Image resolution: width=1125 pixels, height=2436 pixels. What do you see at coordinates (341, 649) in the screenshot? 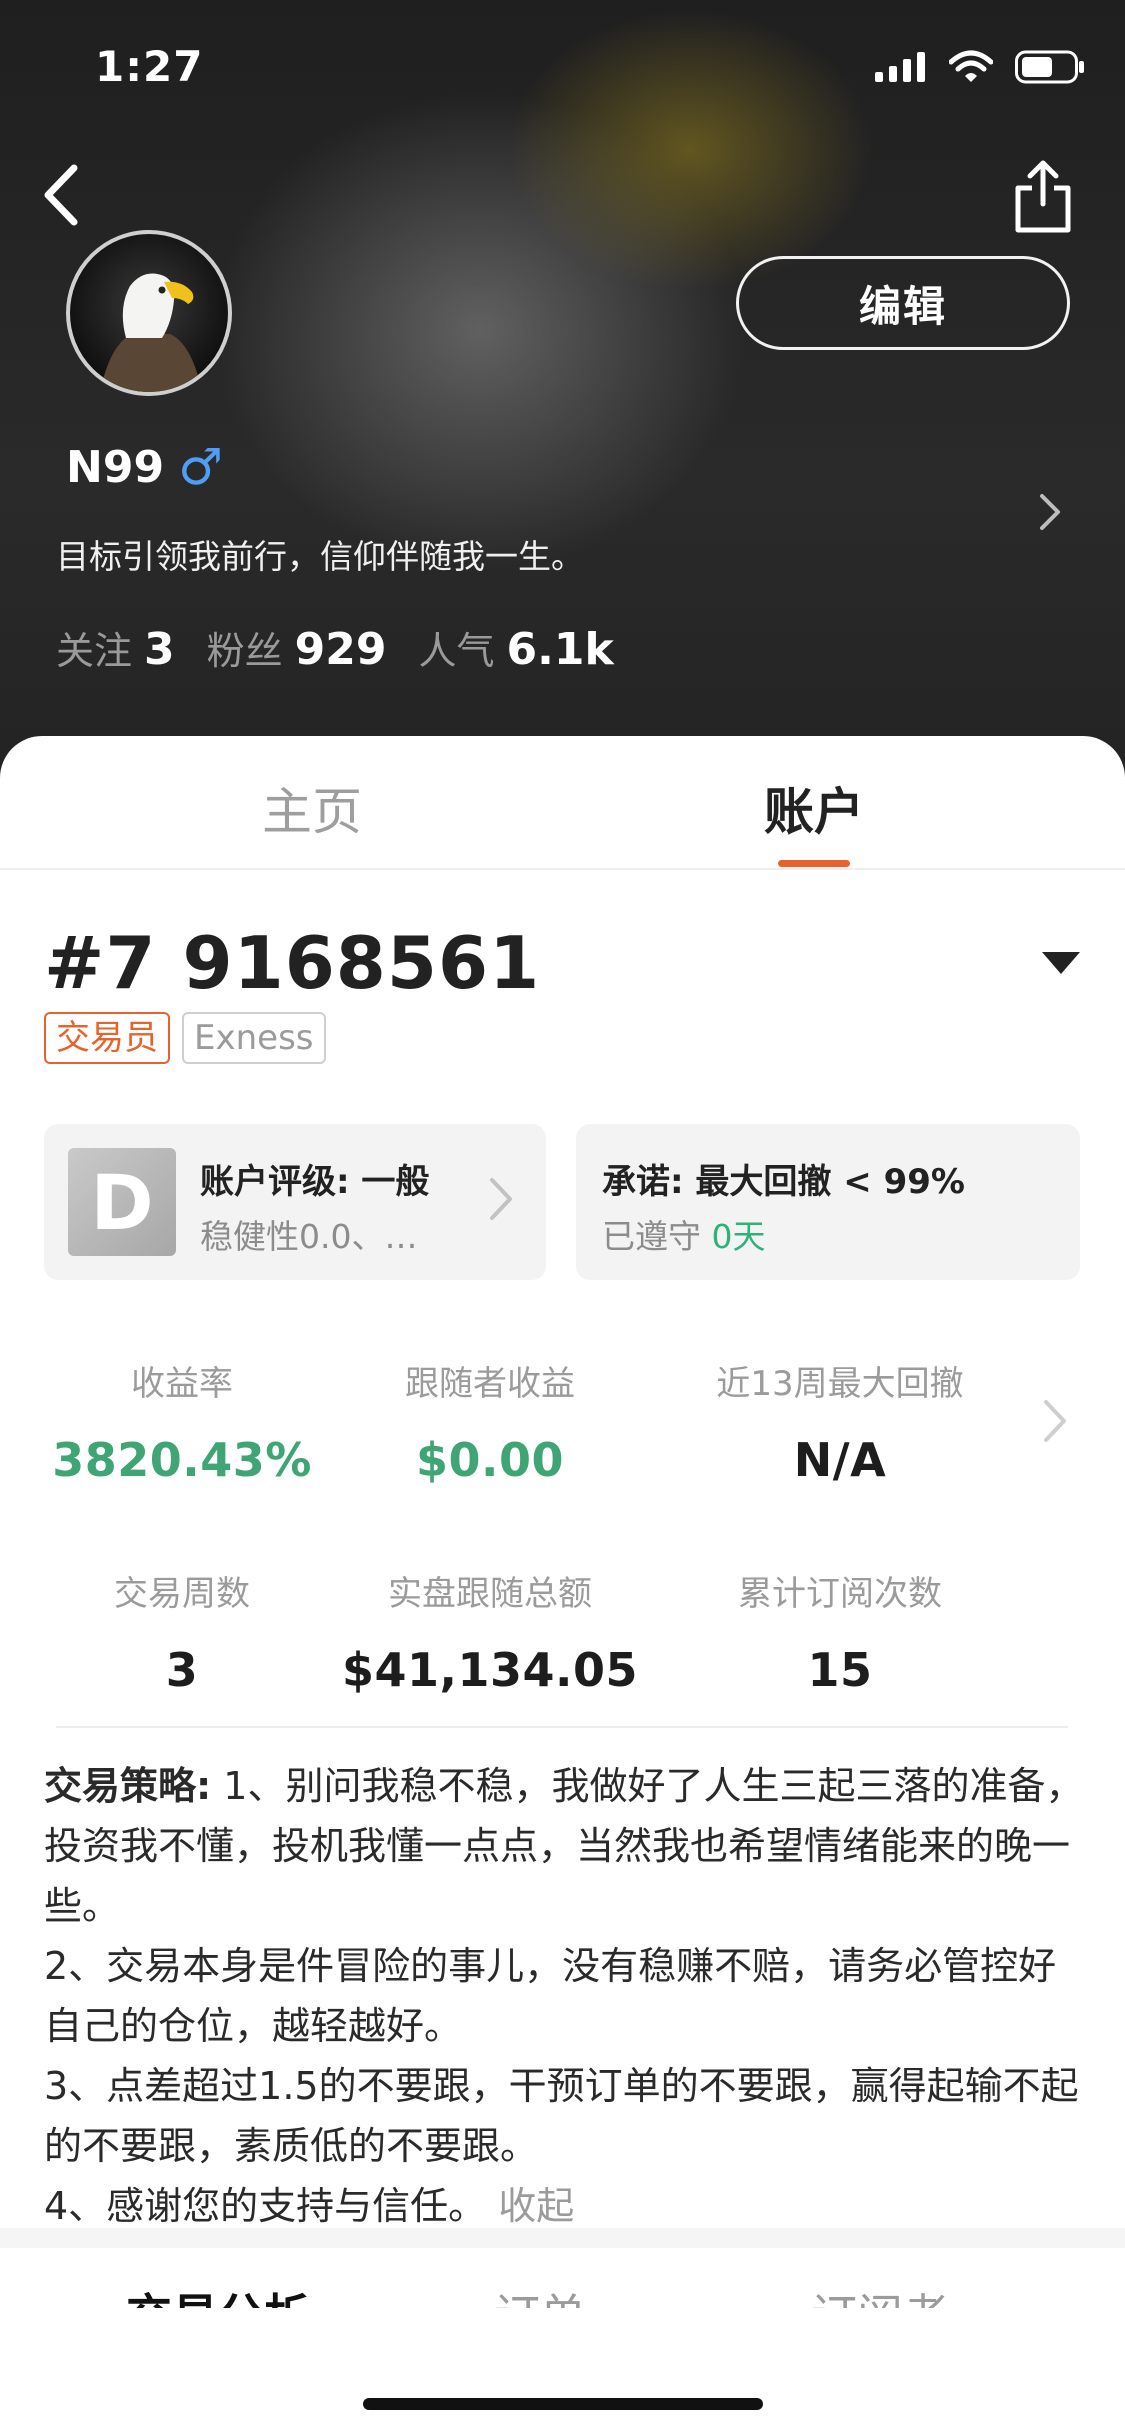
I see `followers-count: 929` at bounding box center [341, 649].